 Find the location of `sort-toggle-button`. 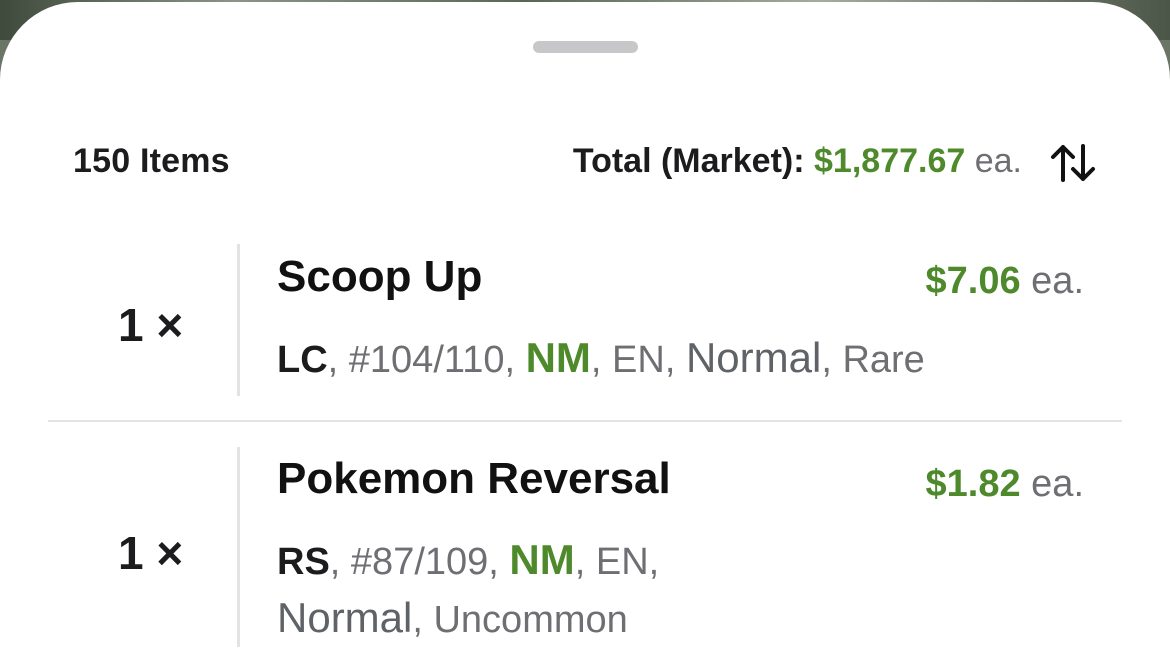

sort-toggle-button is located at coordinates (1074, 163).